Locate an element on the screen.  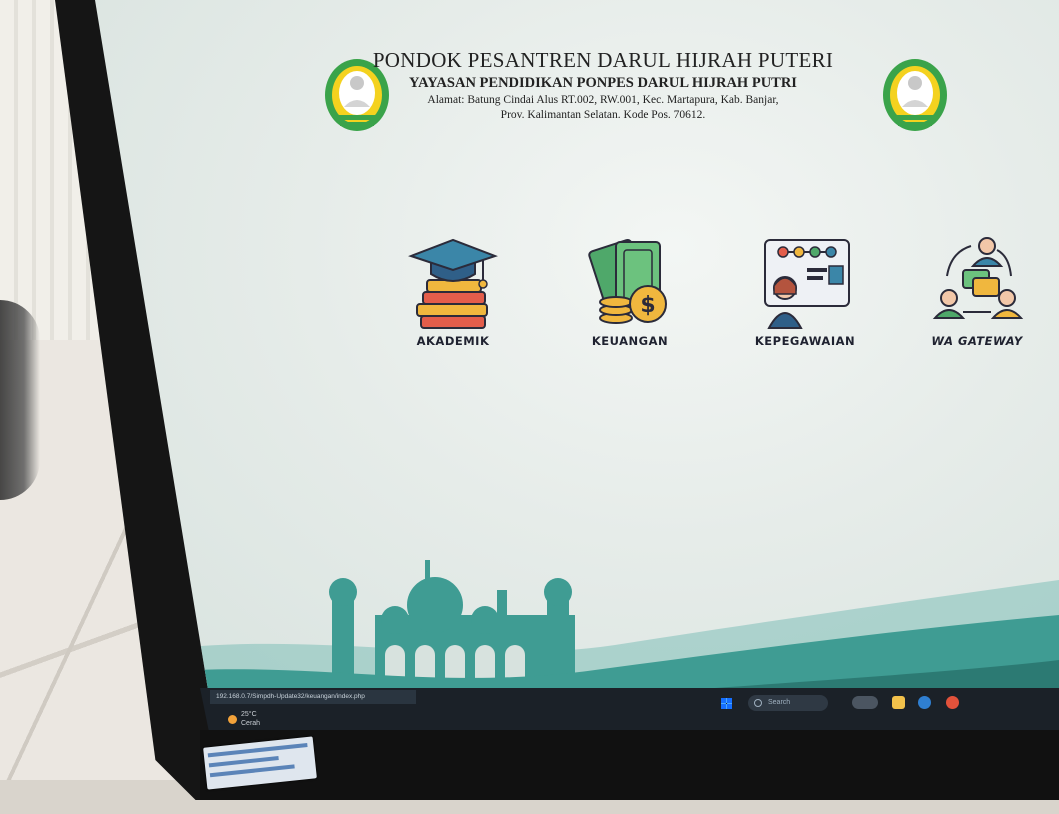
chat-network-icon is located at coordinates (978, 278).